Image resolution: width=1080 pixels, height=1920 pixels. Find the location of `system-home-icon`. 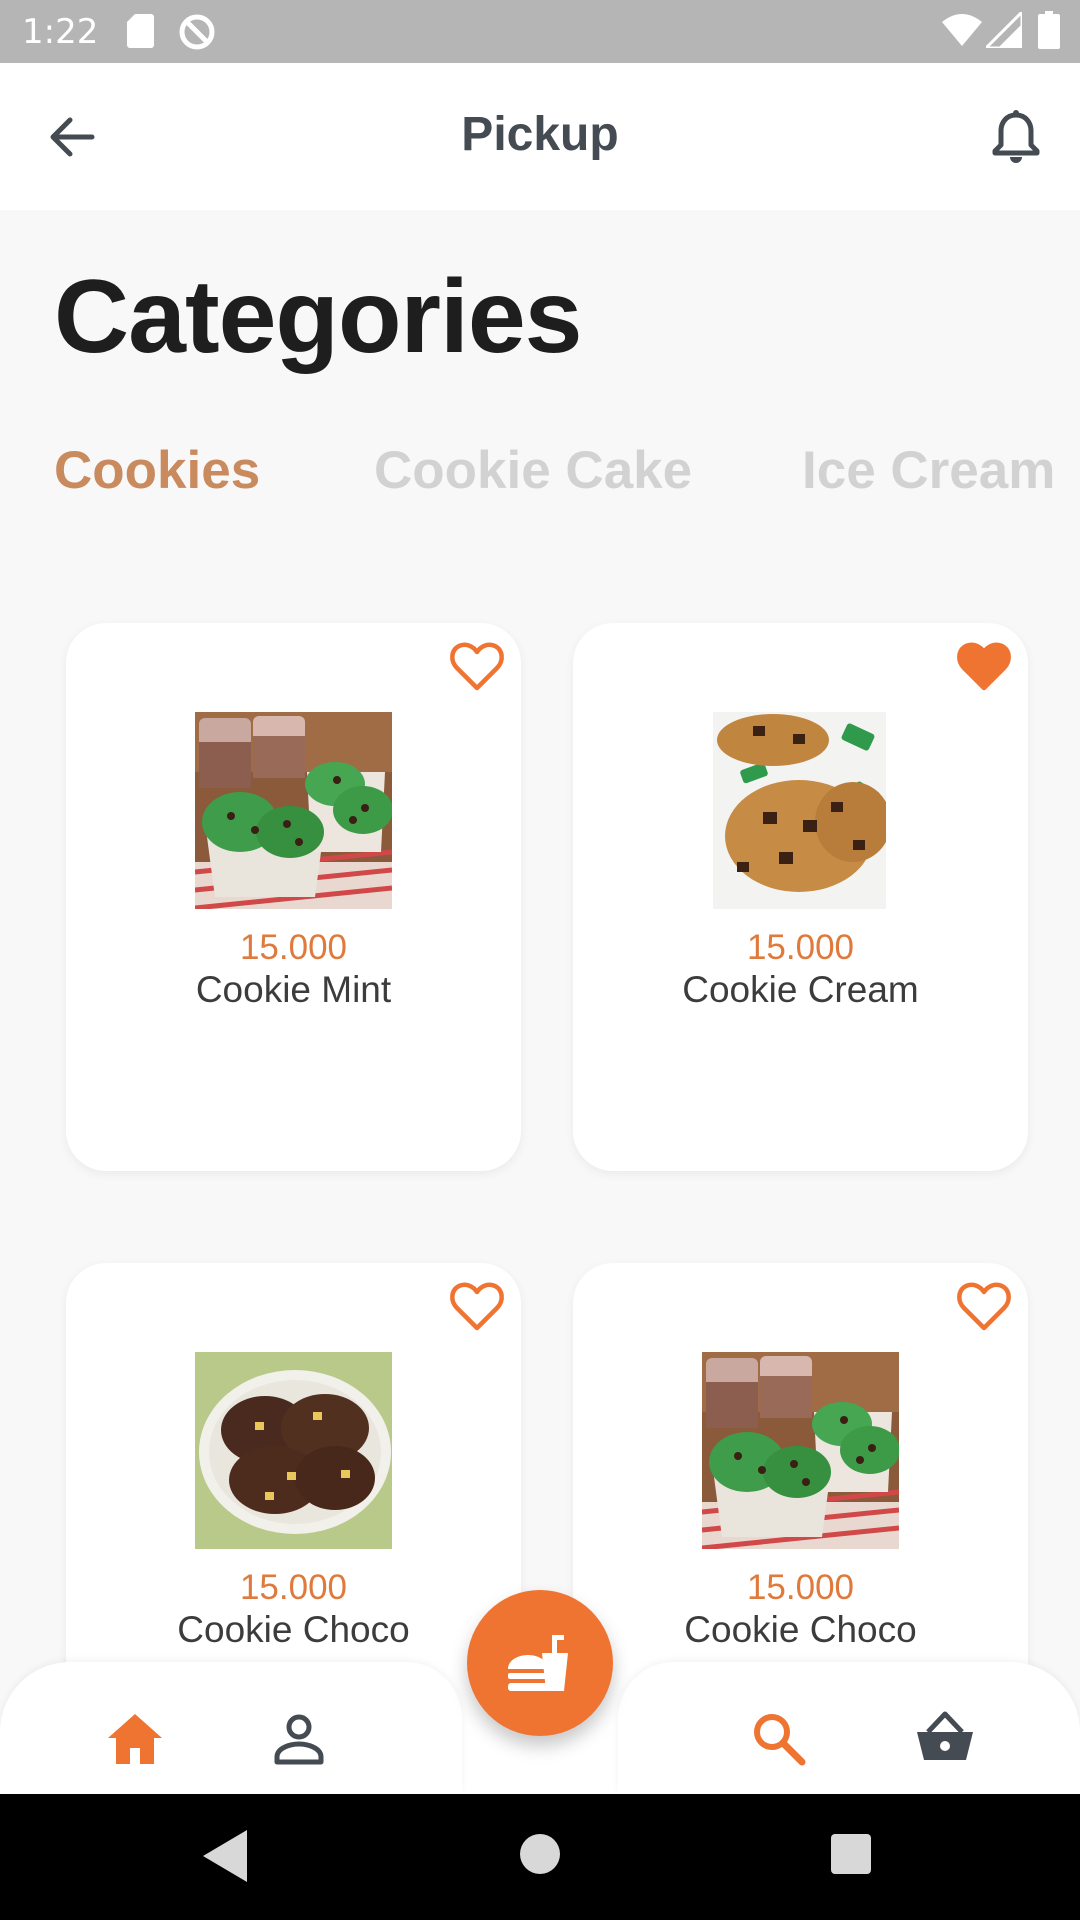

system-home-icon is located at coordinates (540, 1854).